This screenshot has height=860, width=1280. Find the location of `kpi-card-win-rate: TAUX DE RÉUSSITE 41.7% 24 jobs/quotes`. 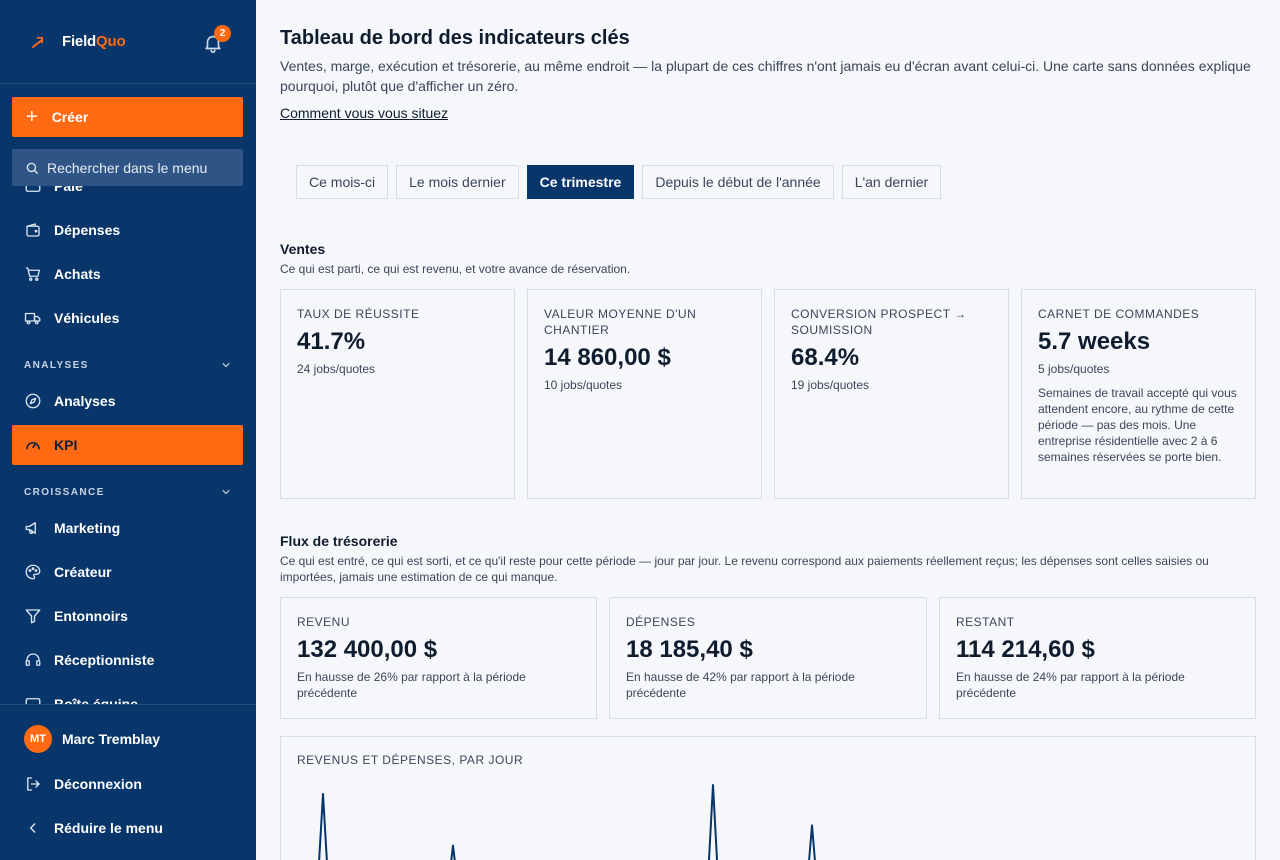

kpi-card-win-rate: TAUX DE RÉUSSITE 41.7% 24 jobs/quotes is located at coordinates (397, 394).